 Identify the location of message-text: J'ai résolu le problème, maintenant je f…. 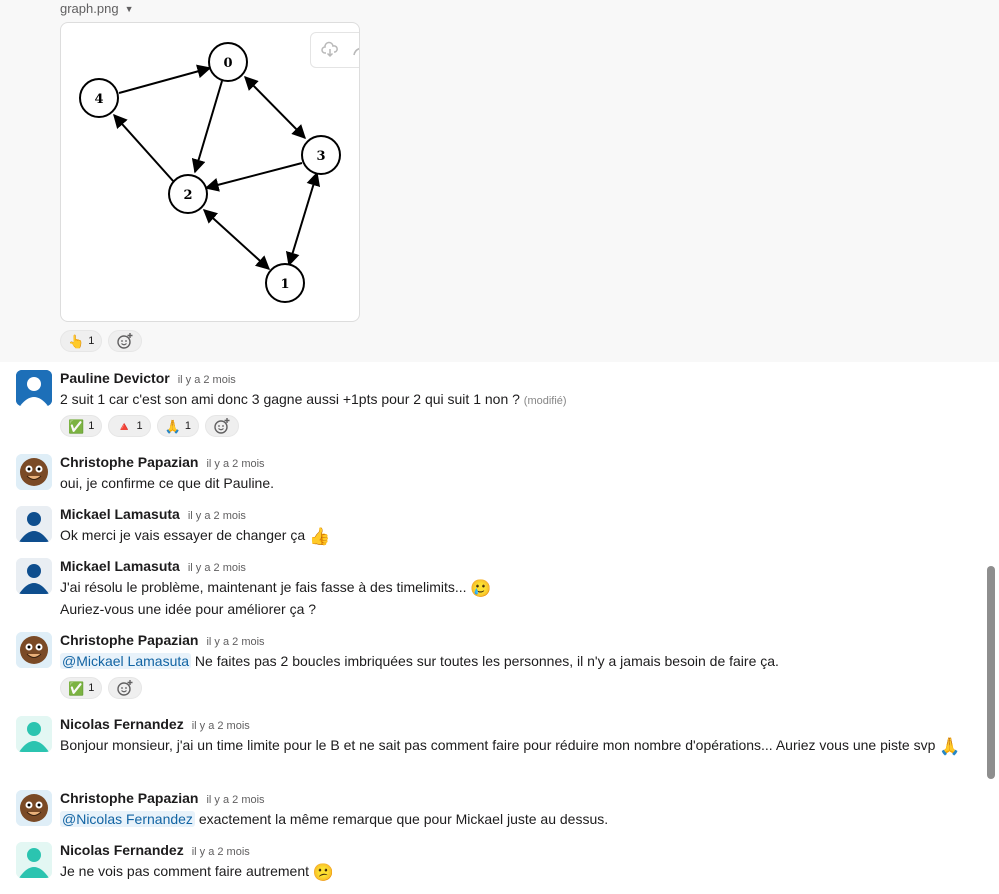
(512, 598).